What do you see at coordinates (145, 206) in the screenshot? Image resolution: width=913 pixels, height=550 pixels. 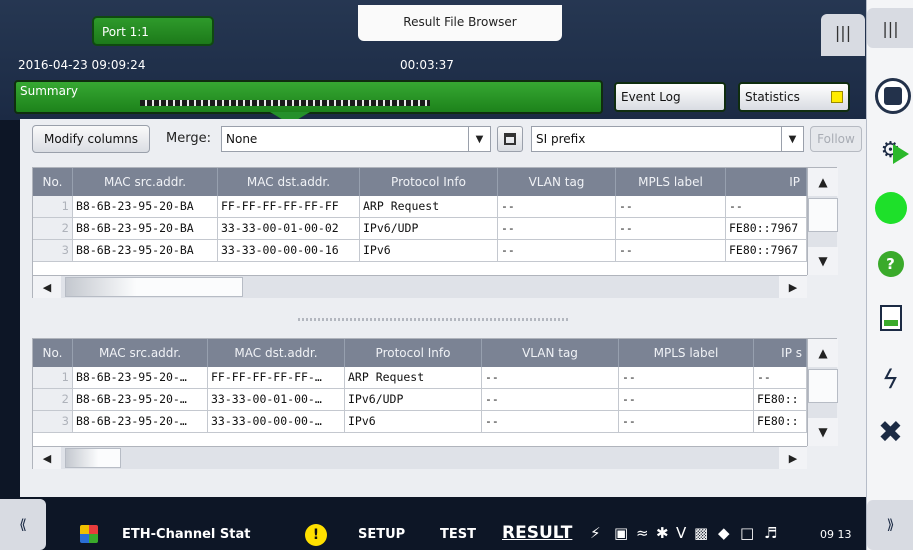 I see `mac-src-cell: B8-6B-23-95-20-BA` at bounding box center [145, 206].